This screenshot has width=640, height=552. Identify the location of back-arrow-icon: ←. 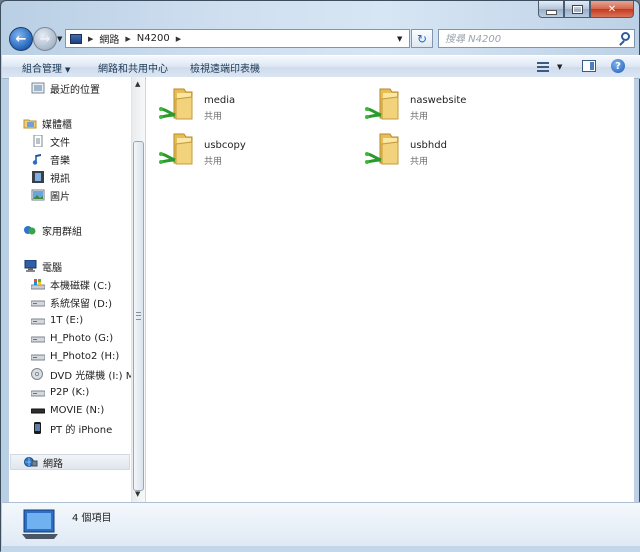
(21, 39).